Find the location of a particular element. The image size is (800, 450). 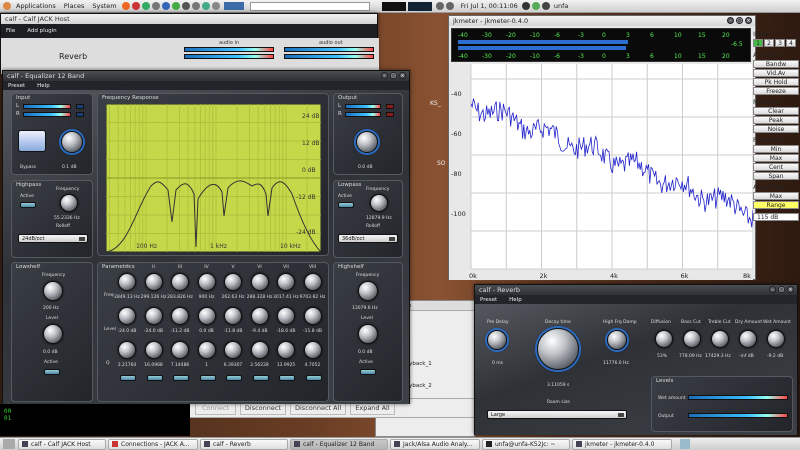

range-value-field: 115 dB is located at coordinates (776, 217).